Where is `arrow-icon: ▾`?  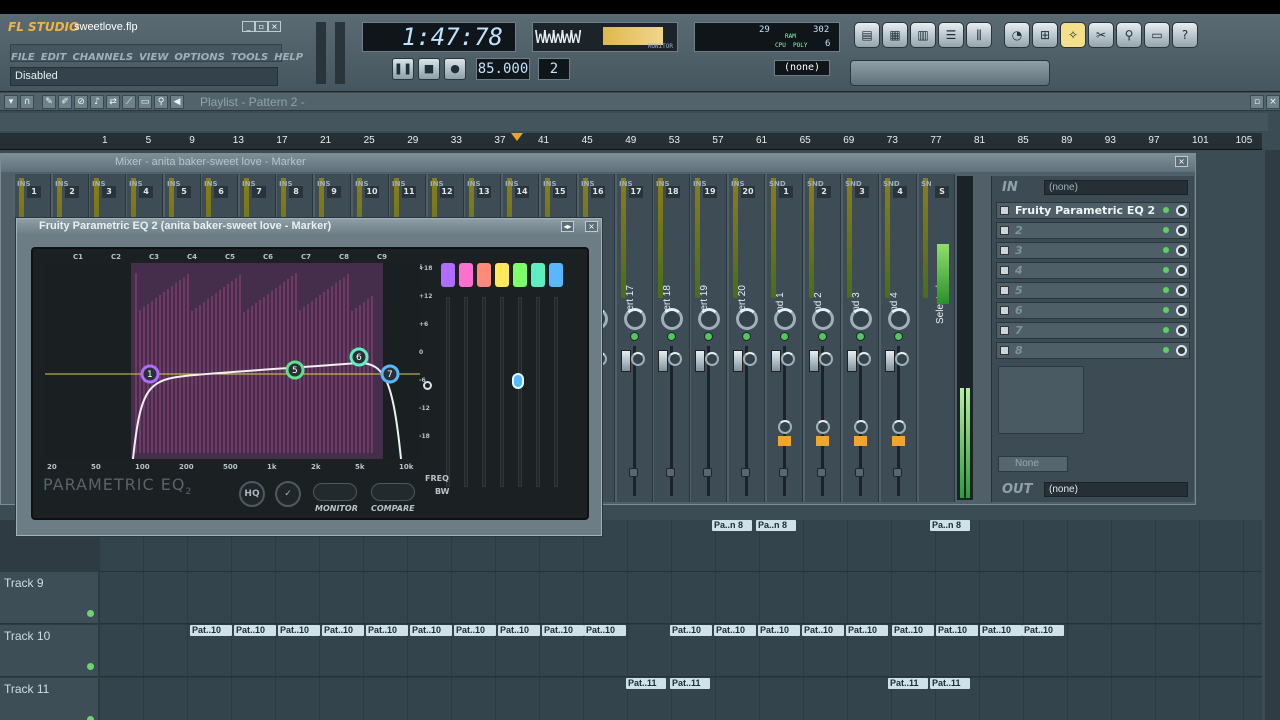
arrow-icon: ▾ is located at coordinates (11, 102).